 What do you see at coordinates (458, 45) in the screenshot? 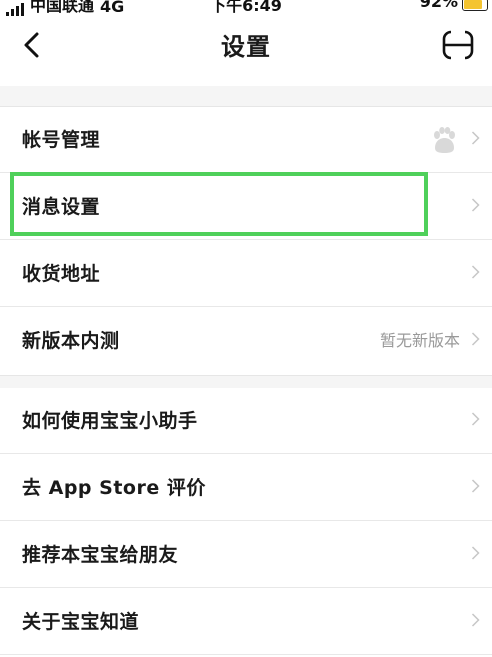
I see `scan-icon` at bounding box center [458, 45].